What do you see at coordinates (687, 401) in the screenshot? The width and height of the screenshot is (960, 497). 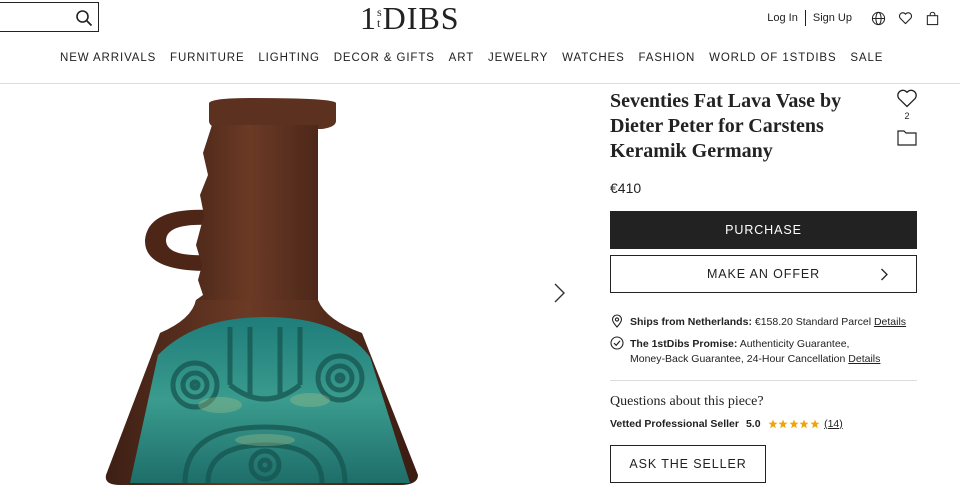 I see `questions-heading: Questions about this piece?` at bounding box center [687, 401].